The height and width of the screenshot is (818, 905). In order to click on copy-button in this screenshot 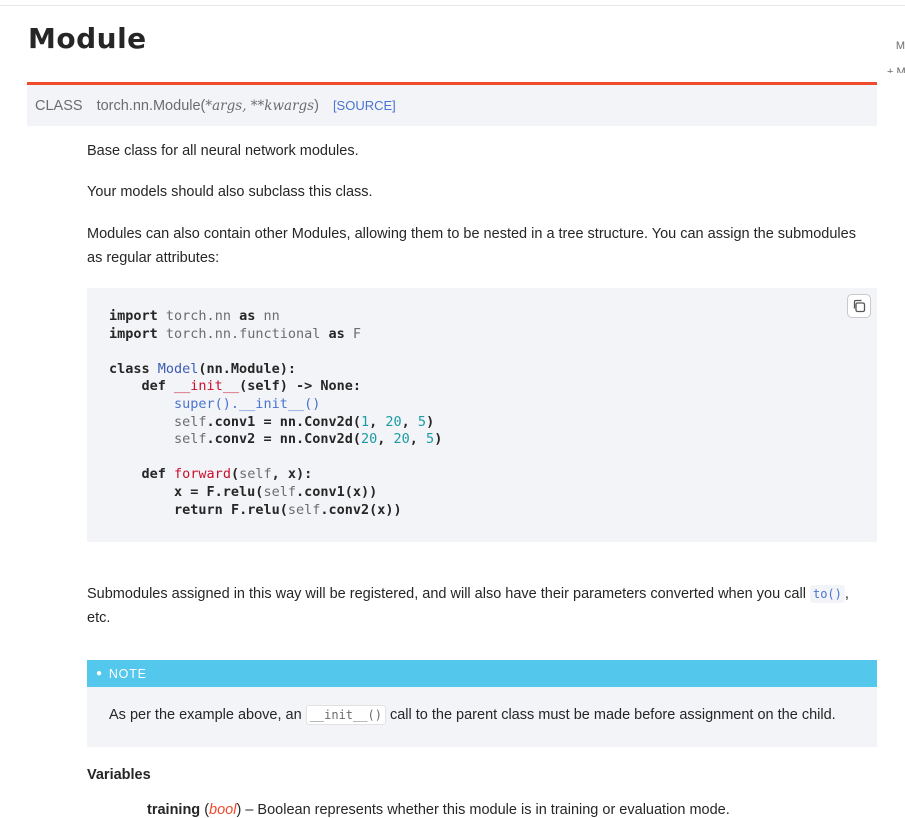, I will do `click(859, 306)`.